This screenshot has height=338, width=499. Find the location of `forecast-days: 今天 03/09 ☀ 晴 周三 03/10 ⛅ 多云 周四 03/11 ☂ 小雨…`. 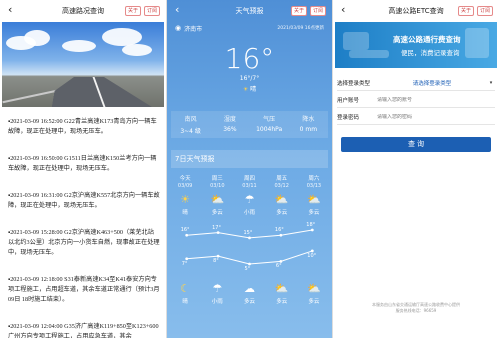

forecast-days: 今天 03/09 ☀ 晴 周三 03/10 ⛅ 多云 周四 03/11 ☂ 小雨… is located at coordinates (249, 195).